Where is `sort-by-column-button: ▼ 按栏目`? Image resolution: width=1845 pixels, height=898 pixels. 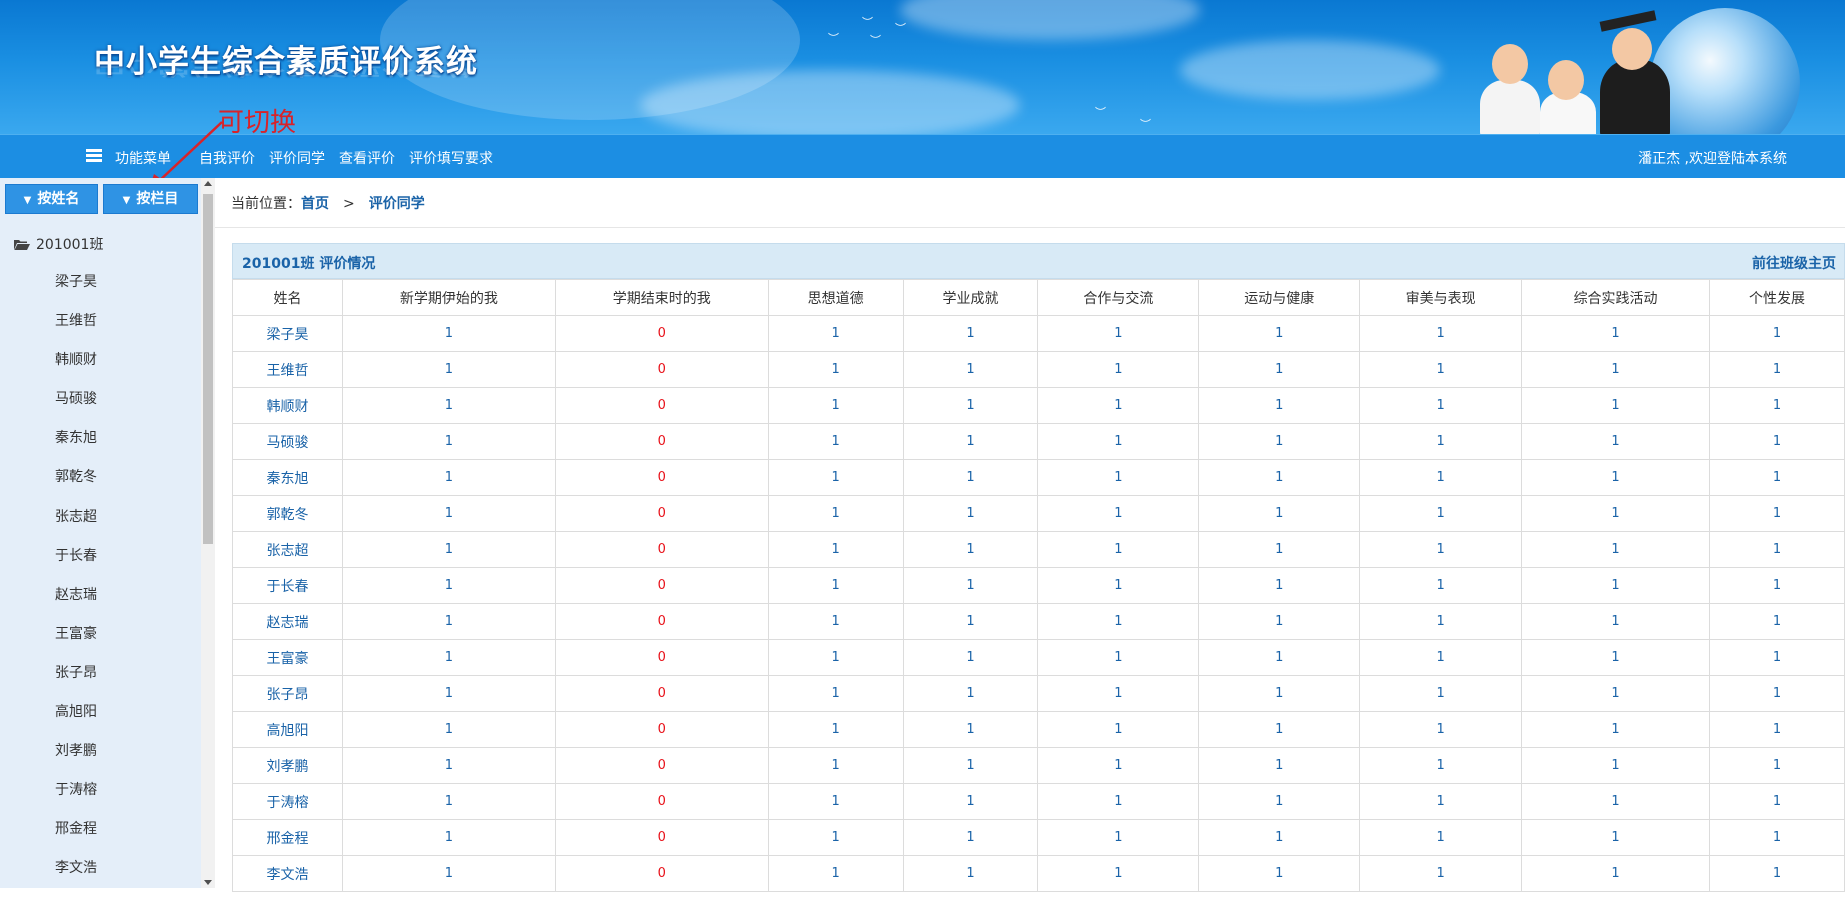
sort-by-column-button: ▼ 按栏目 is located at coordinates (150, 199).